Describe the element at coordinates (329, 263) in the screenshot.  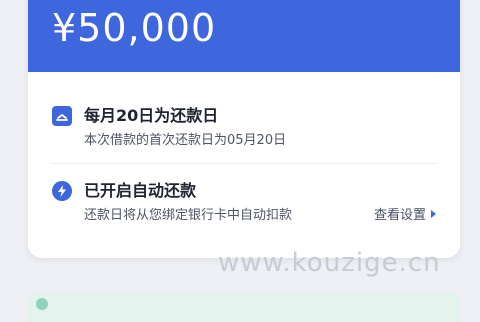
I see `watermark: www.kouzige.cn` at that location.